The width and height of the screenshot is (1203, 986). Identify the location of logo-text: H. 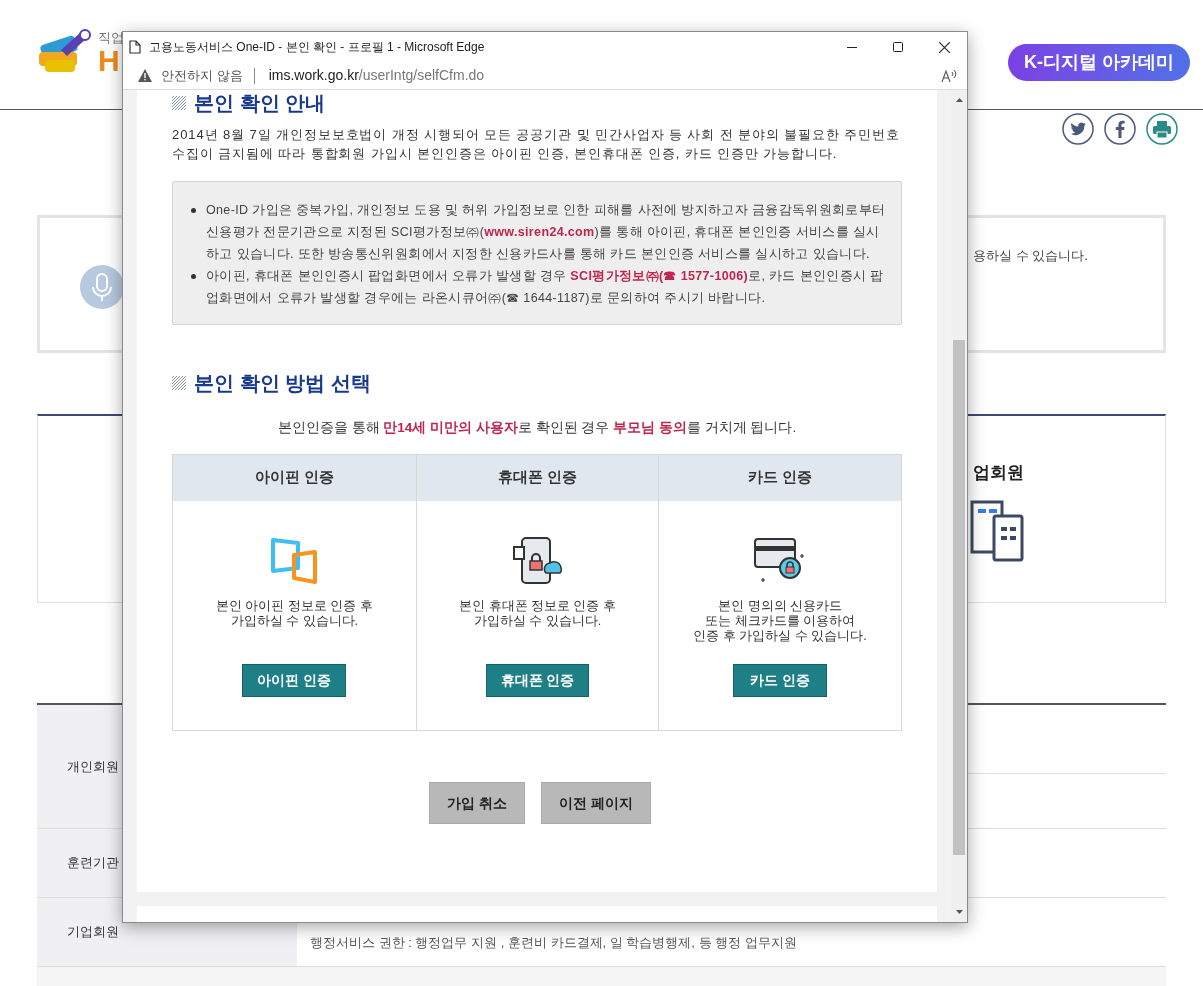
(109, 61).